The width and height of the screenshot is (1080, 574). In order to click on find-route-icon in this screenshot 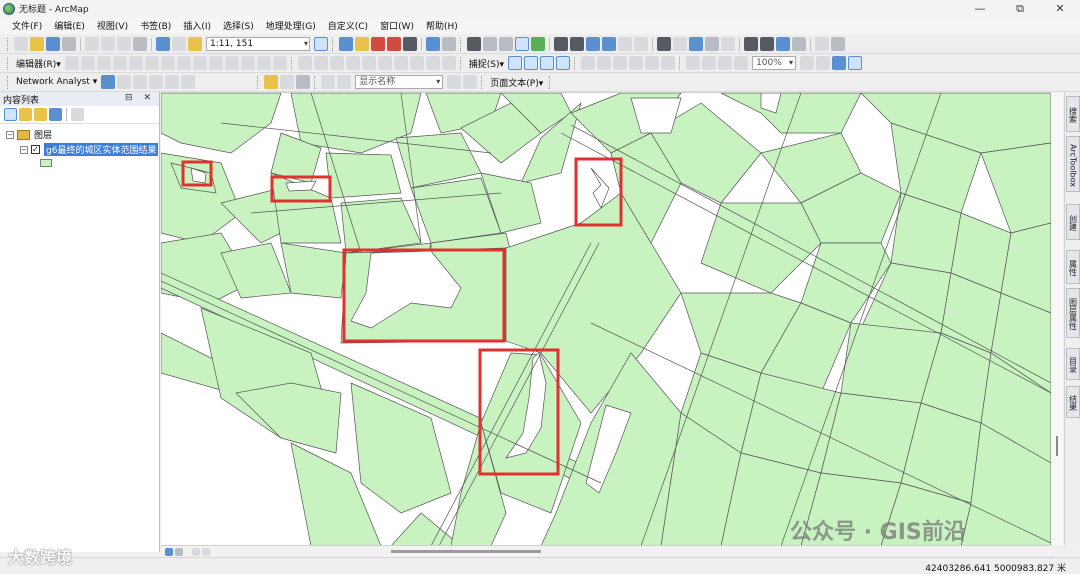, I will do `click(783, 44)`.